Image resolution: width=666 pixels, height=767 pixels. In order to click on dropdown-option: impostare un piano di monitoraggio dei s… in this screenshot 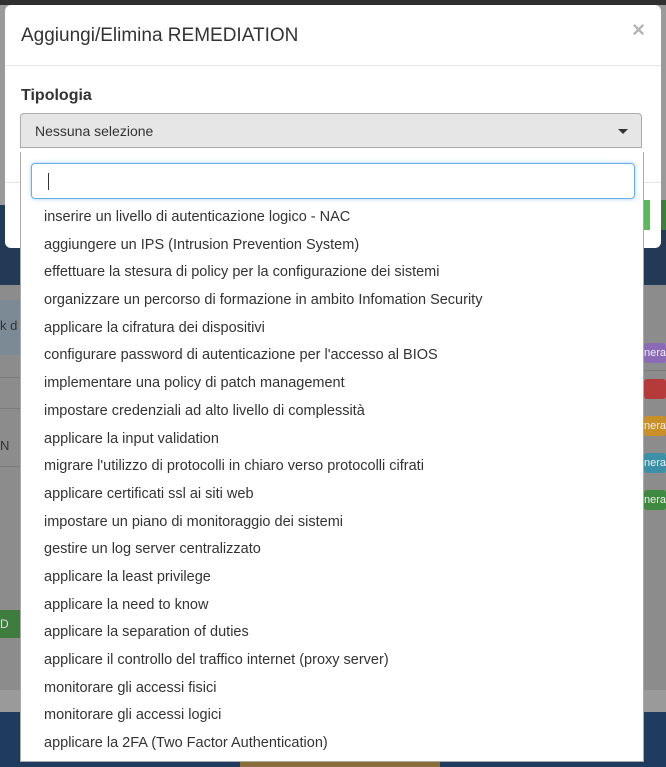, I will do `click(332, 523)`.